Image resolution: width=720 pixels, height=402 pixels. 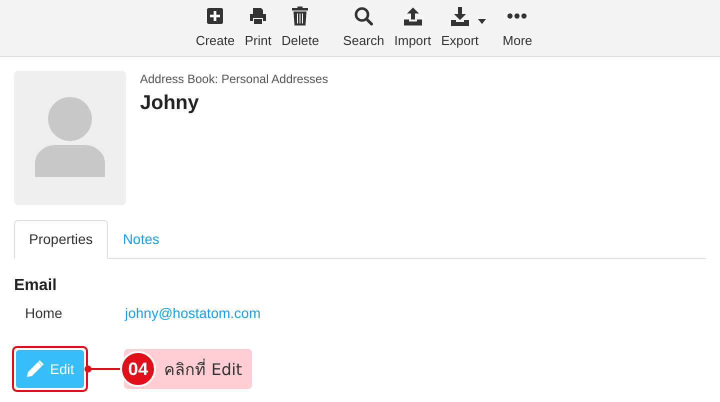 What do you see at coordinates (36, 286) in the screenshot?
I see `section-heading: Email` at bounding box center [36, 286].